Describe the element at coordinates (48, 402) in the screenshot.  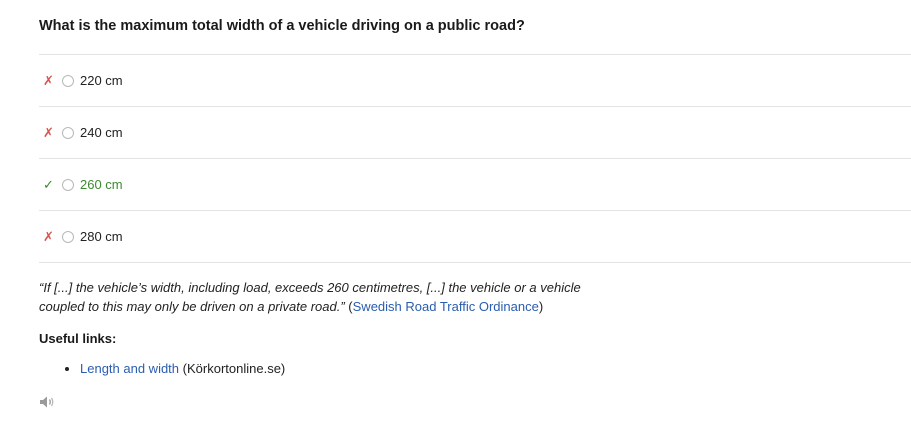
I see `speaker-icon` at that location.